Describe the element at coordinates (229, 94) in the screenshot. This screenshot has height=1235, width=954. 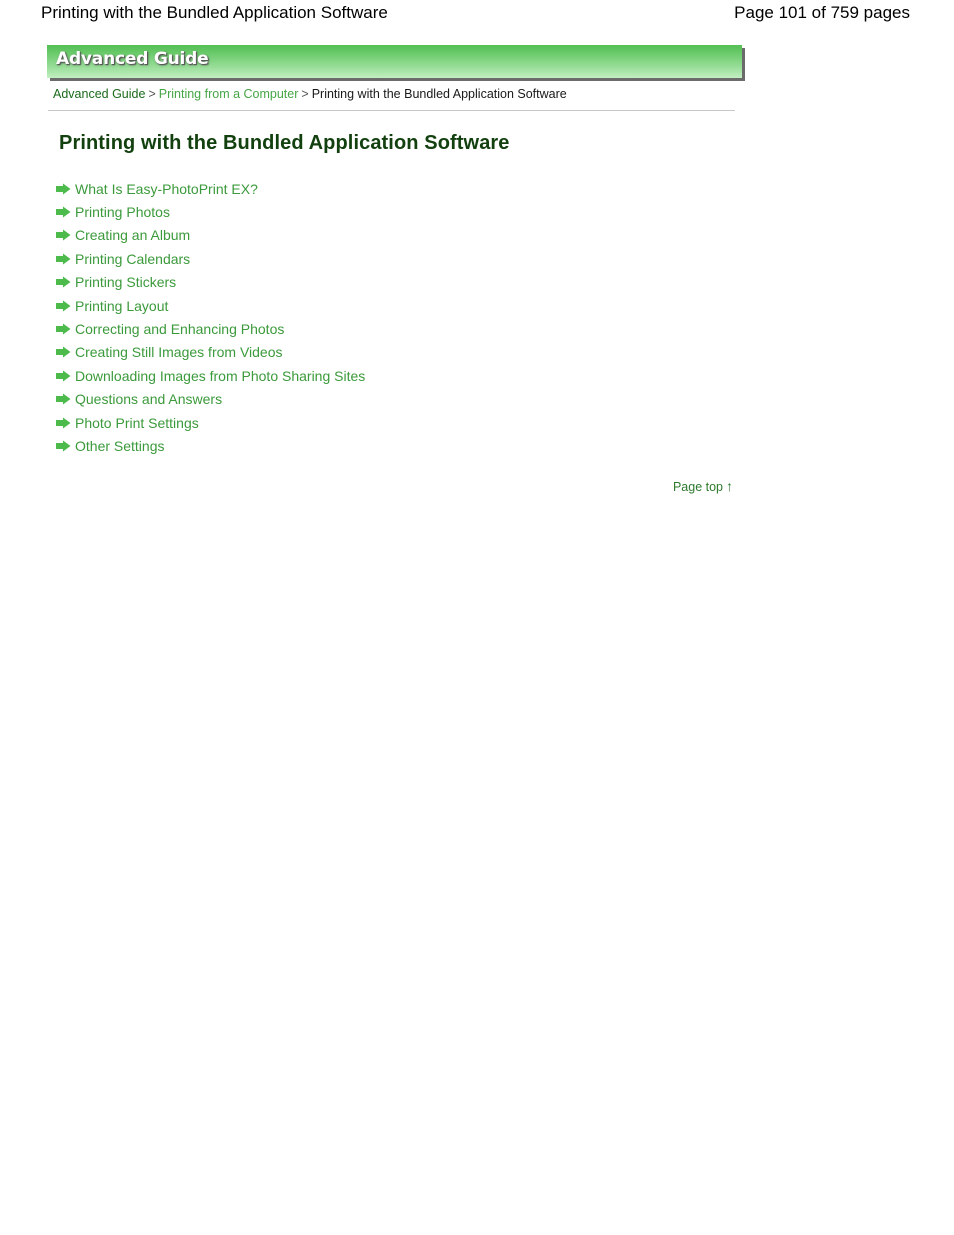
I see `breadcrumb-item-printing-from-a-computer: Printing from a Computer` at that location.